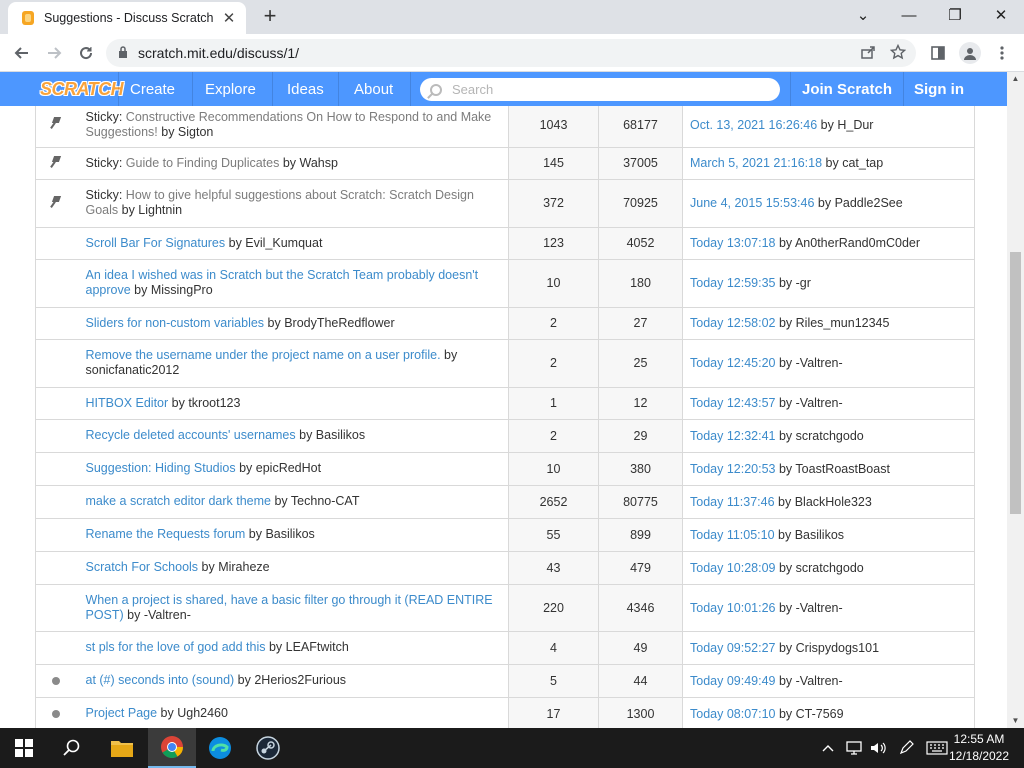 The width and height of the screenshot is (1024, 768). What do you see at coordinates (809, 713) in the screenshot?
I see `last-post-author: by CT-7569` at bounding box center [809, 713].